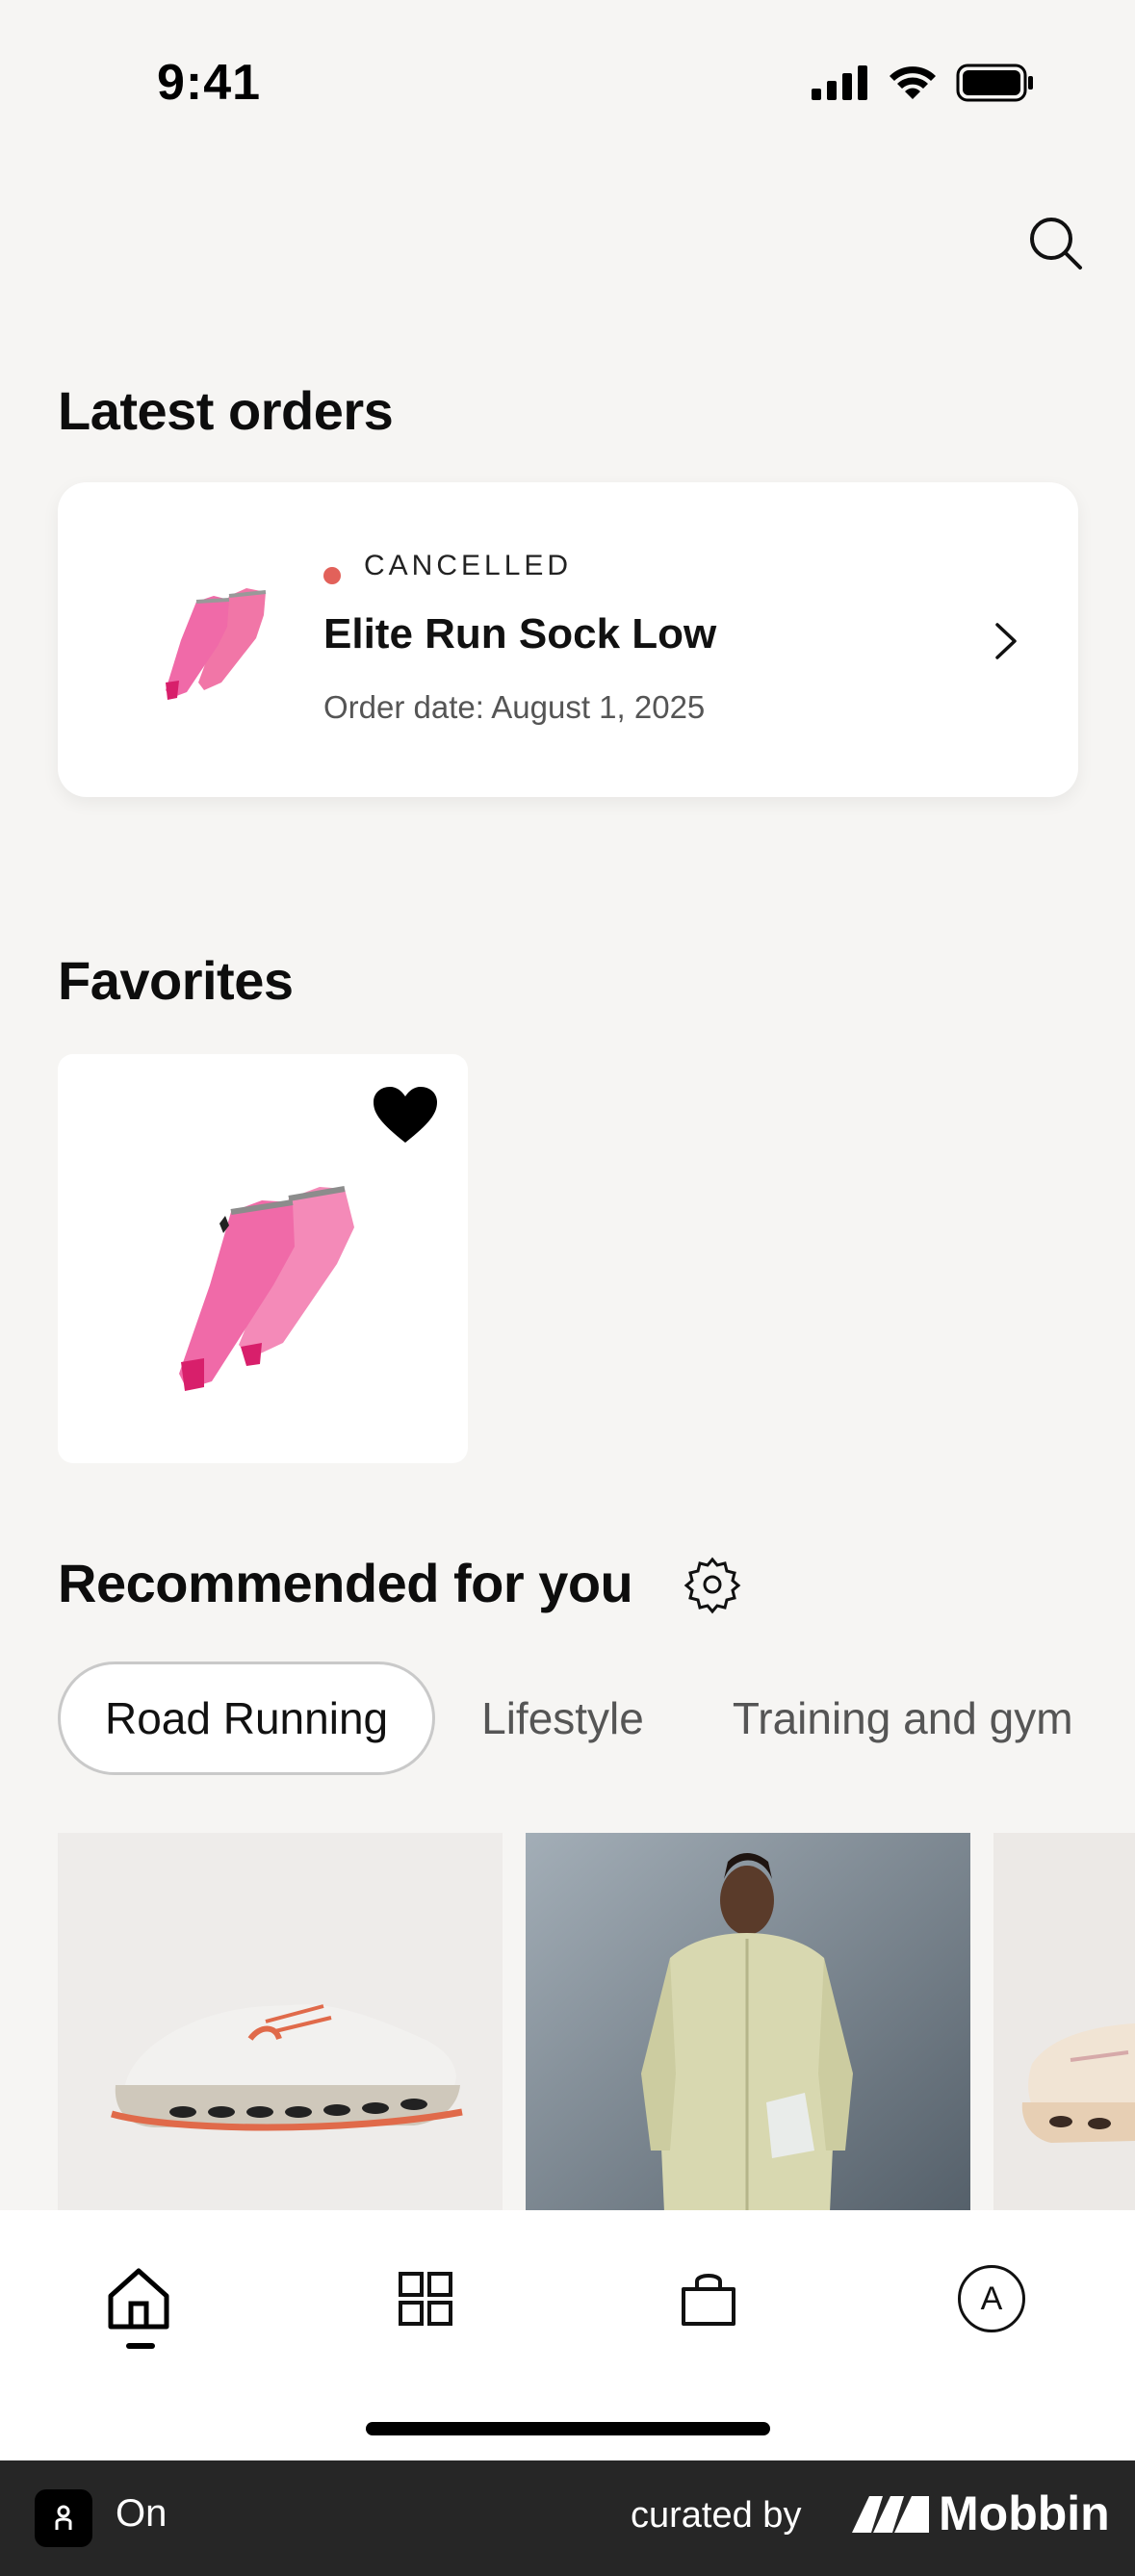 This screenshot has width=1135, height=2576. Describe the element at coordinates (562, 1719) in the screenshot. I see `chip-lifestyle: Lifestyle` at that location.